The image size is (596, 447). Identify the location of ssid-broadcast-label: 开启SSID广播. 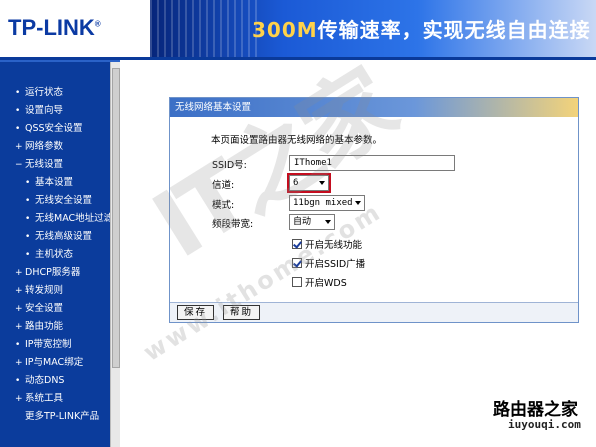
(335, 264).